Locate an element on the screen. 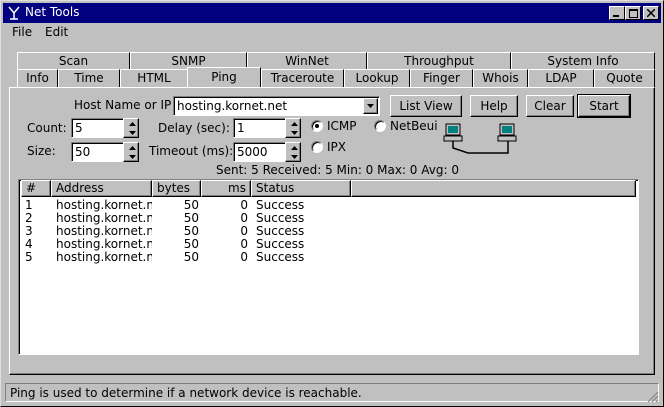  col-header-number: # is located at coordinates (36, 188).